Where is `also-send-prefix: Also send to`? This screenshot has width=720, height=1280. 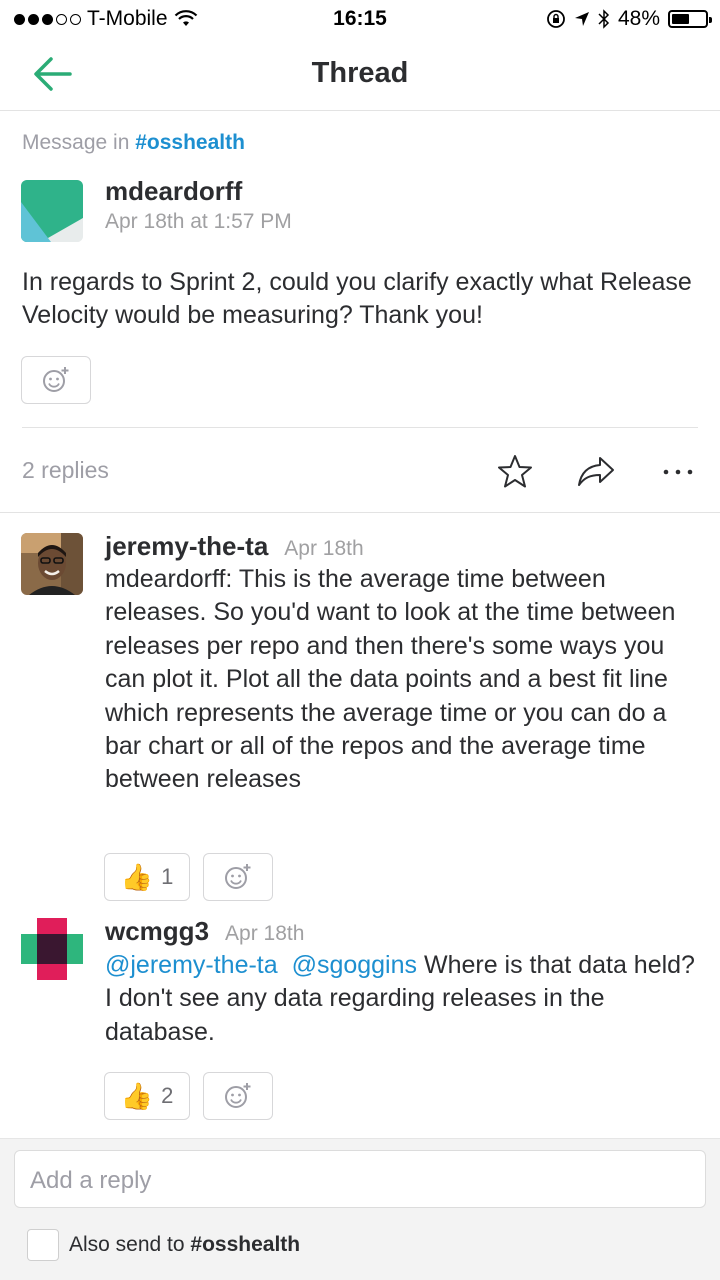 also-send-prefix: Also send to is located at coordinates (127, 1244).